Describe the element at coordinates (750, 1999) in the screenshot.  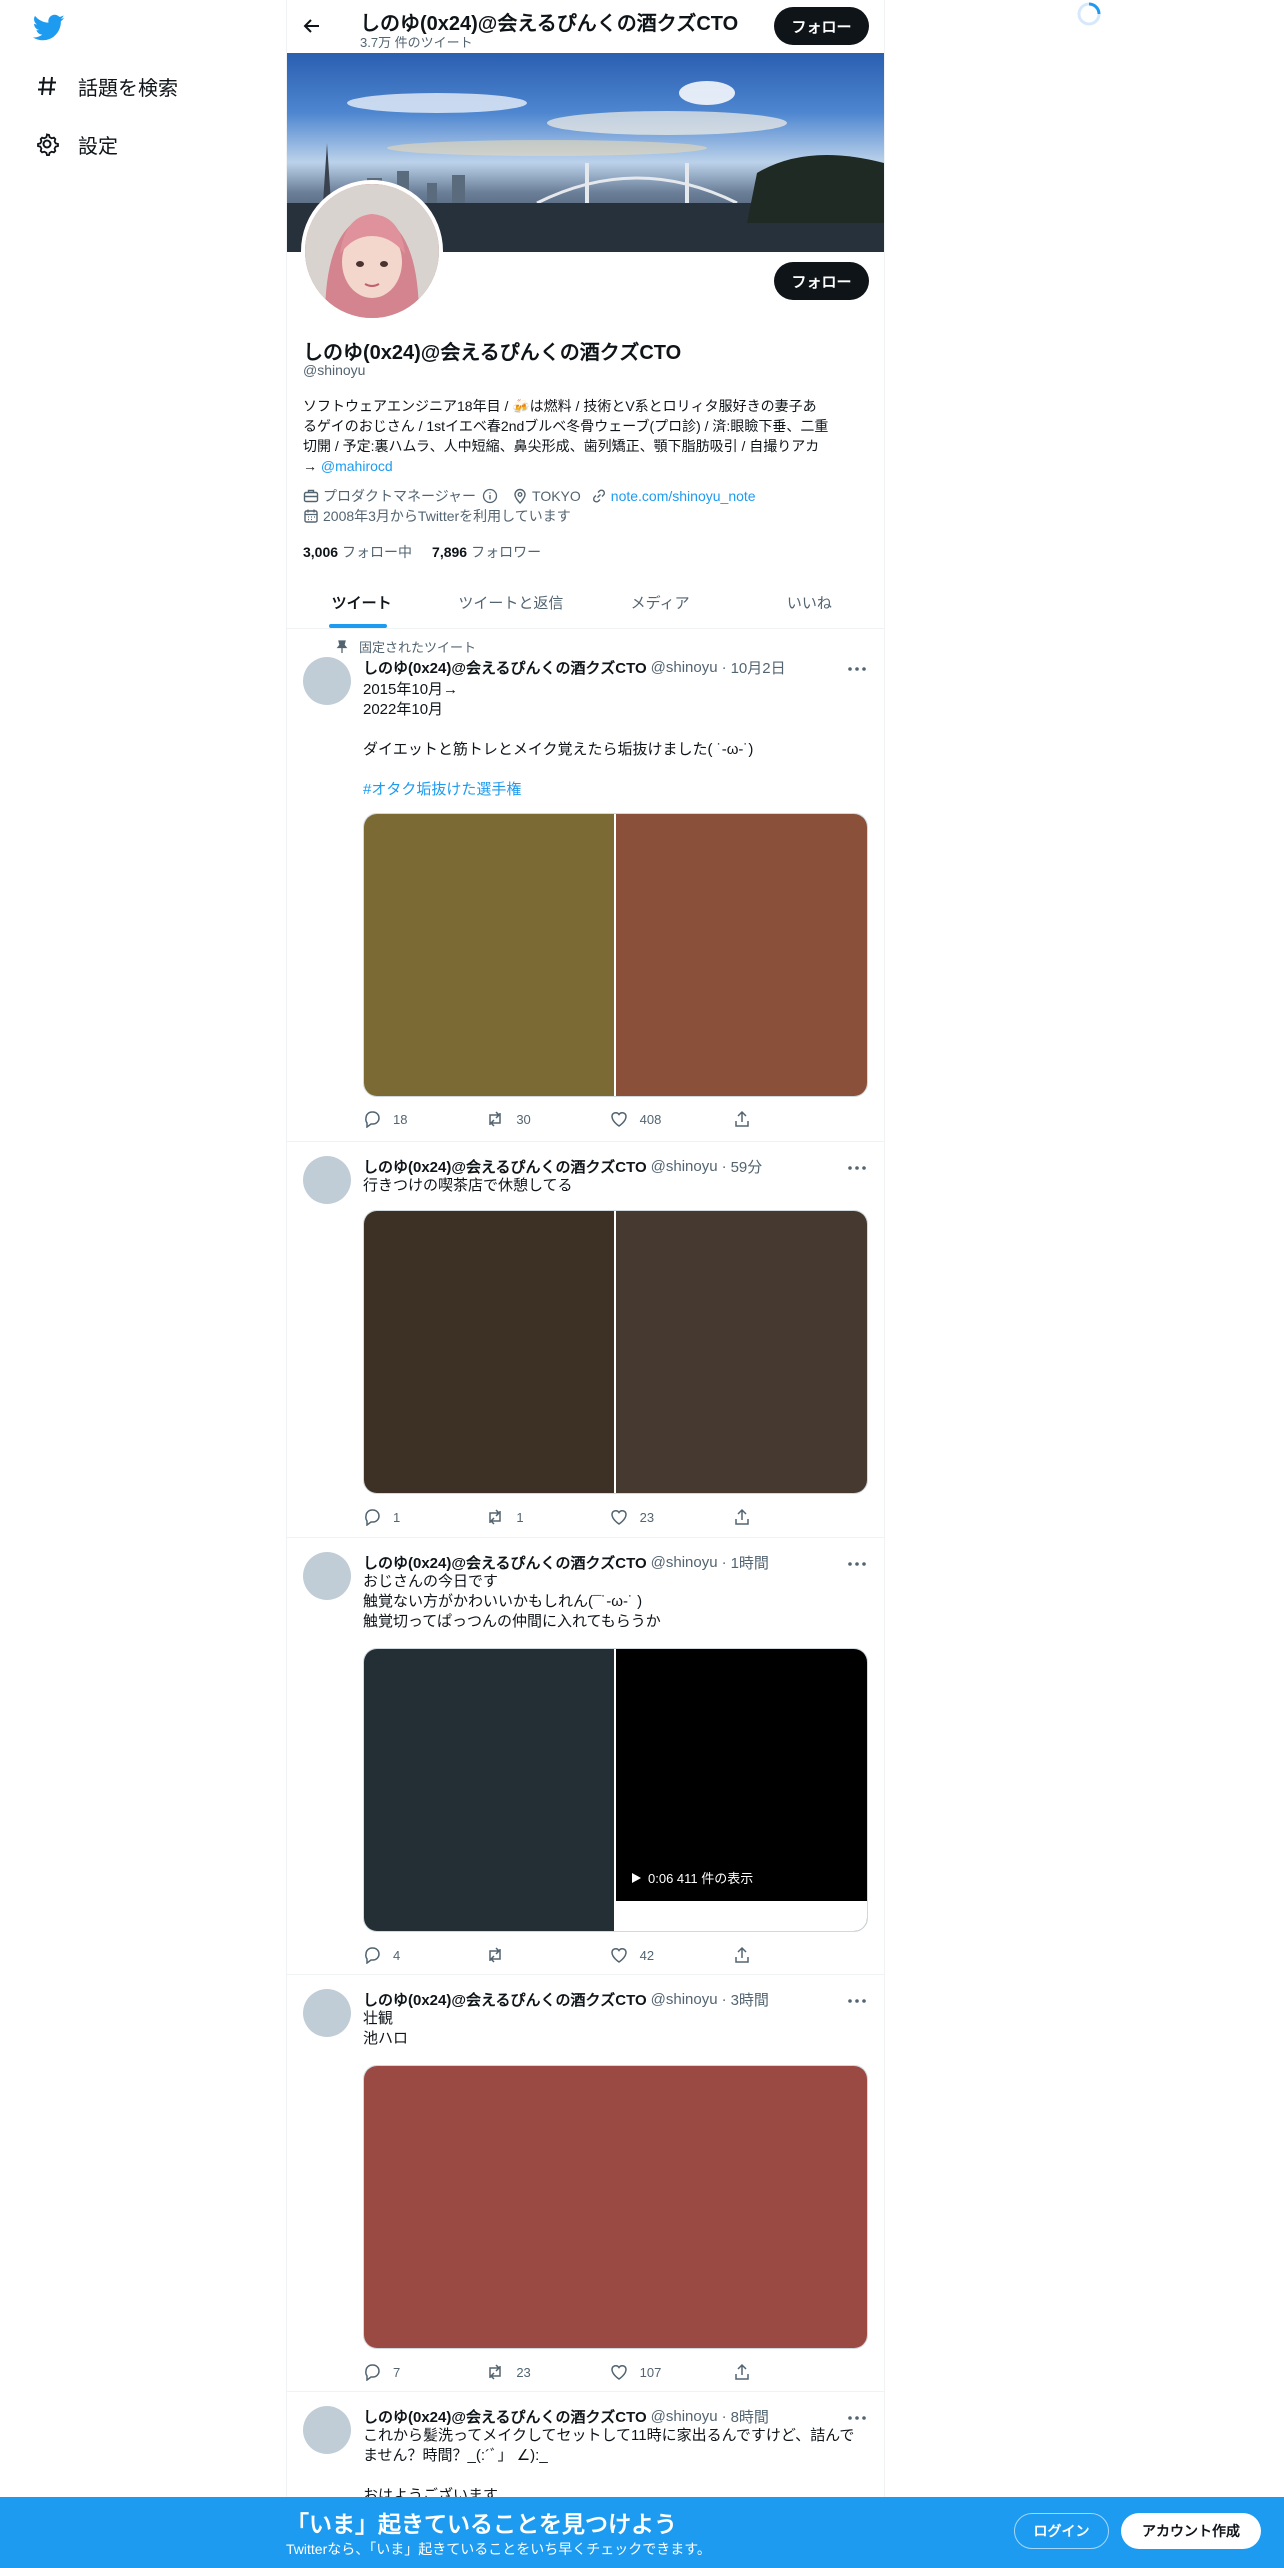
I see `tweet-timestamp: 3時間` at that location.